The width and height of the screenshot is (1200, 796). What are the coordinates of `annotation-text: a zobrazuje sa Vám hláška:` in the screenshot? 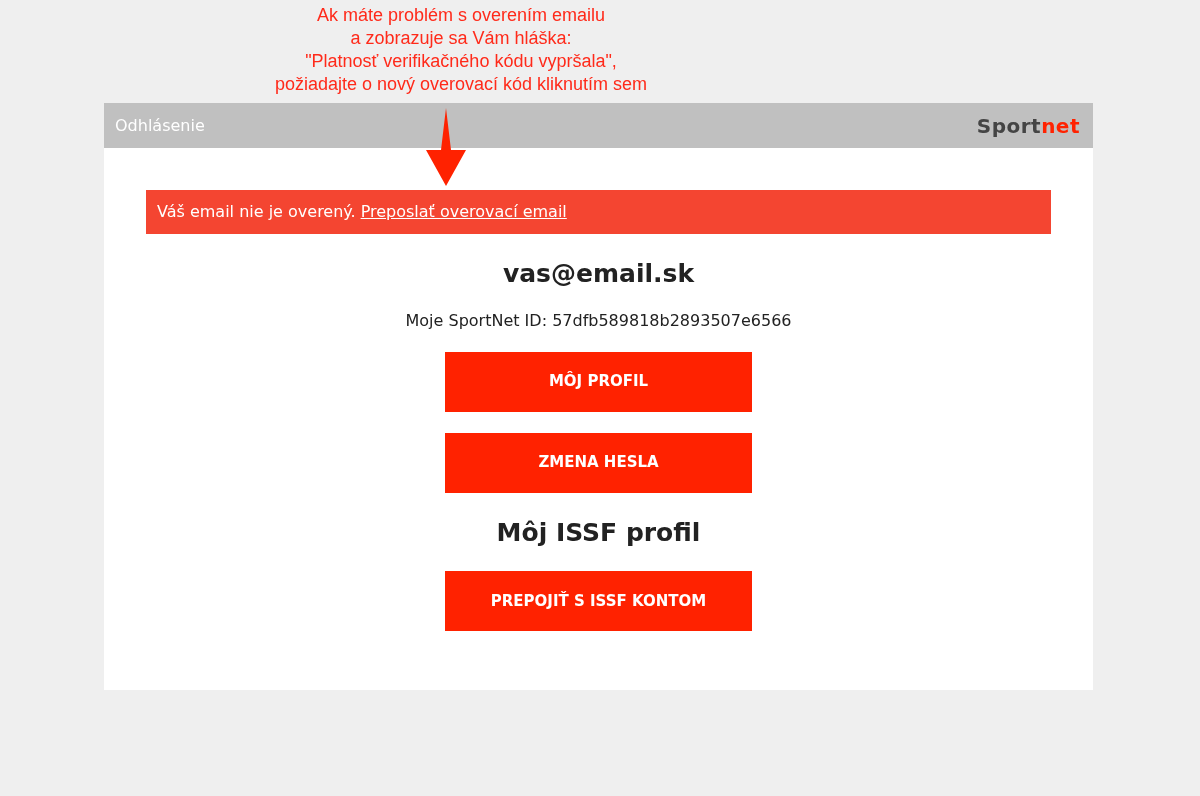 It's located at (461, 38).